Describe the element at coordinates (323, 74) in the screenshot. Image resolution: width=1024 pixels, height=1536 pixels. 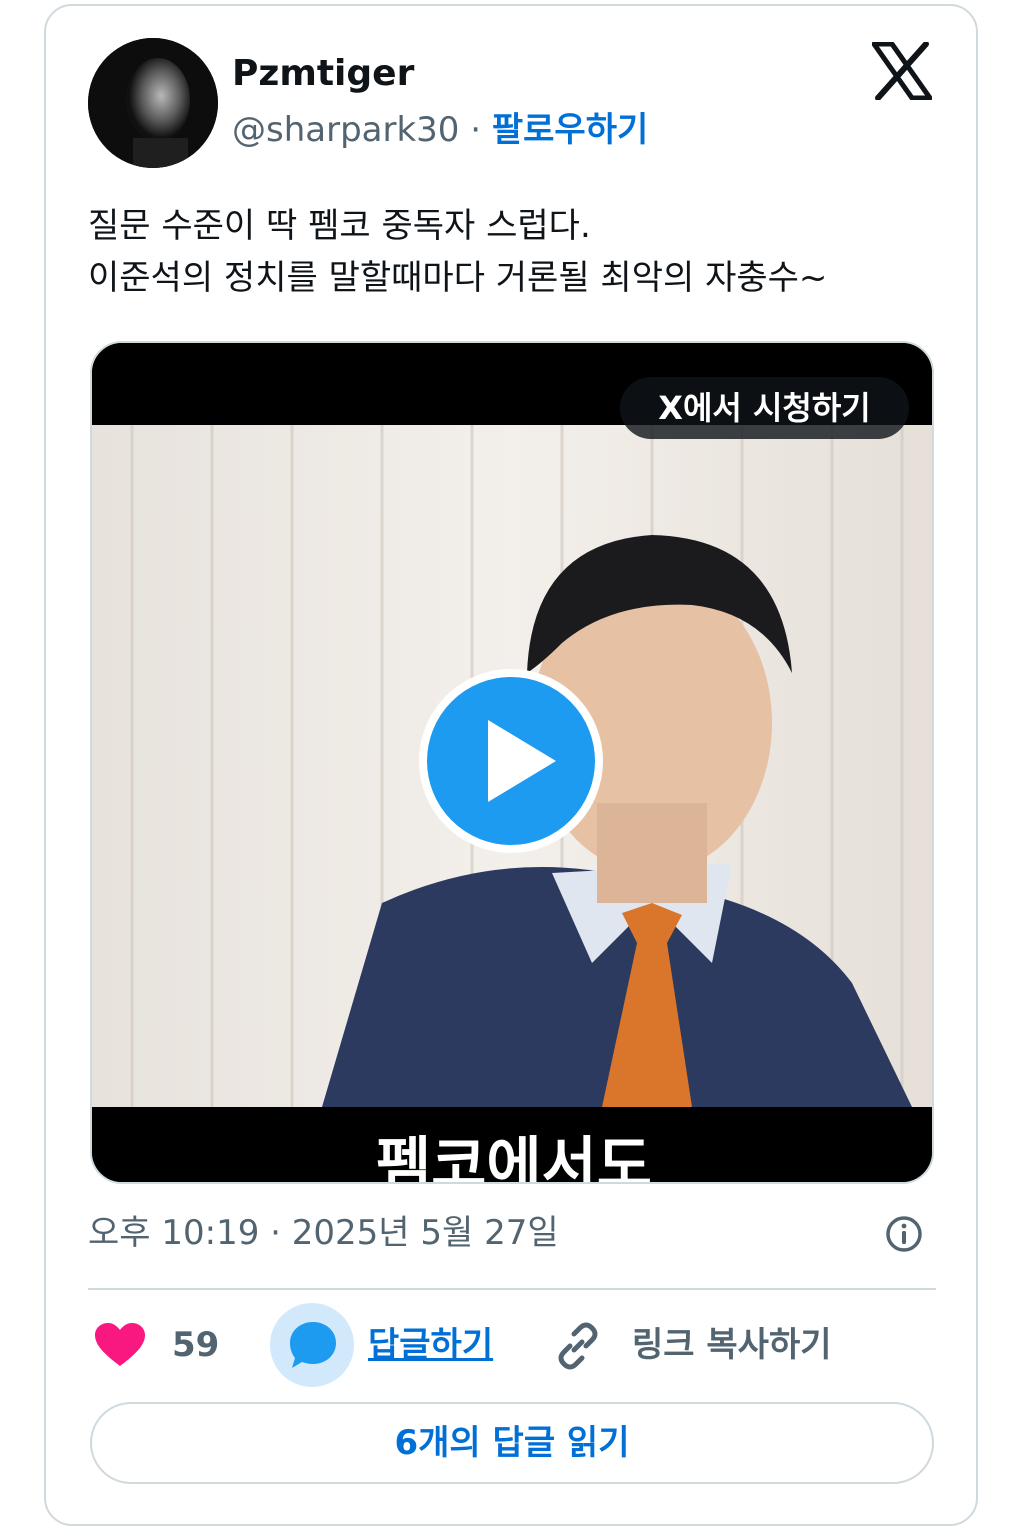
I see `display-name: Pzmtiger` at that location.